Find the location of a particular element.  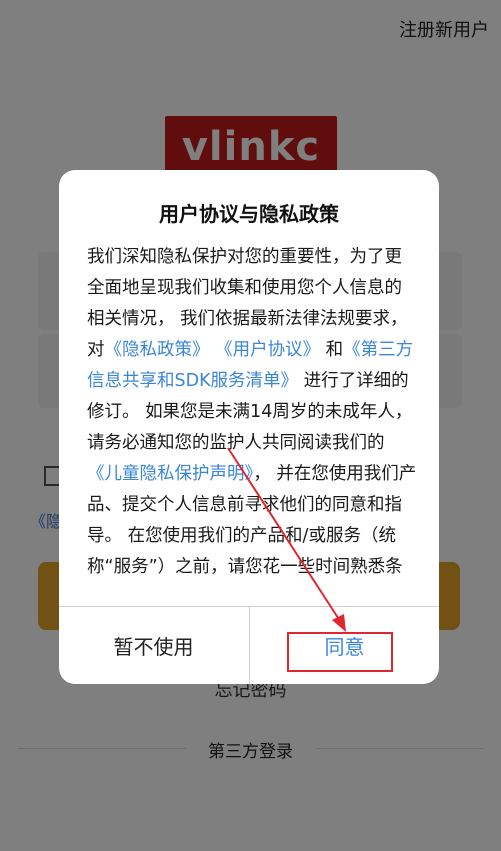

body-text-and: 和 is located at coordinates (334, 350).